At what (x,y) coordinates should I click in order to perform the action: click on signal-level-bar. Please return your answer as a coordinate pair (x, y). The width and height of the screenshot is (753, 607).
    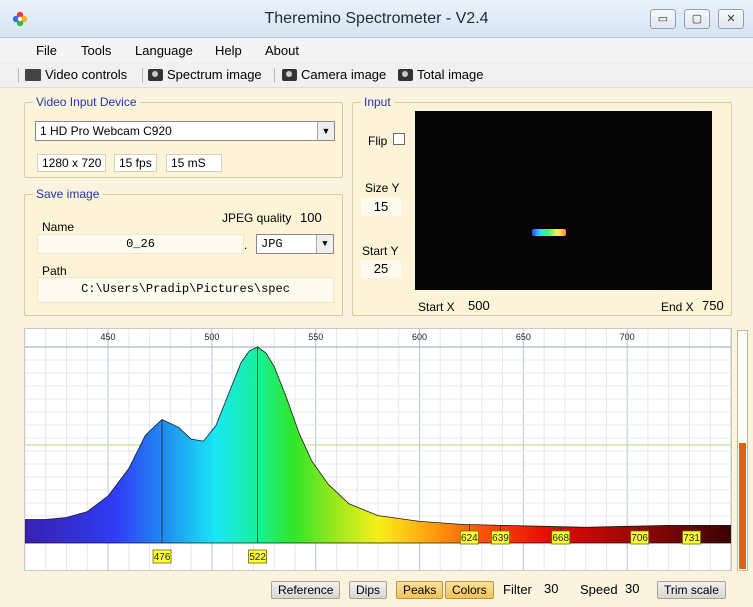
    Looking at the image, I should click on (742, 450).